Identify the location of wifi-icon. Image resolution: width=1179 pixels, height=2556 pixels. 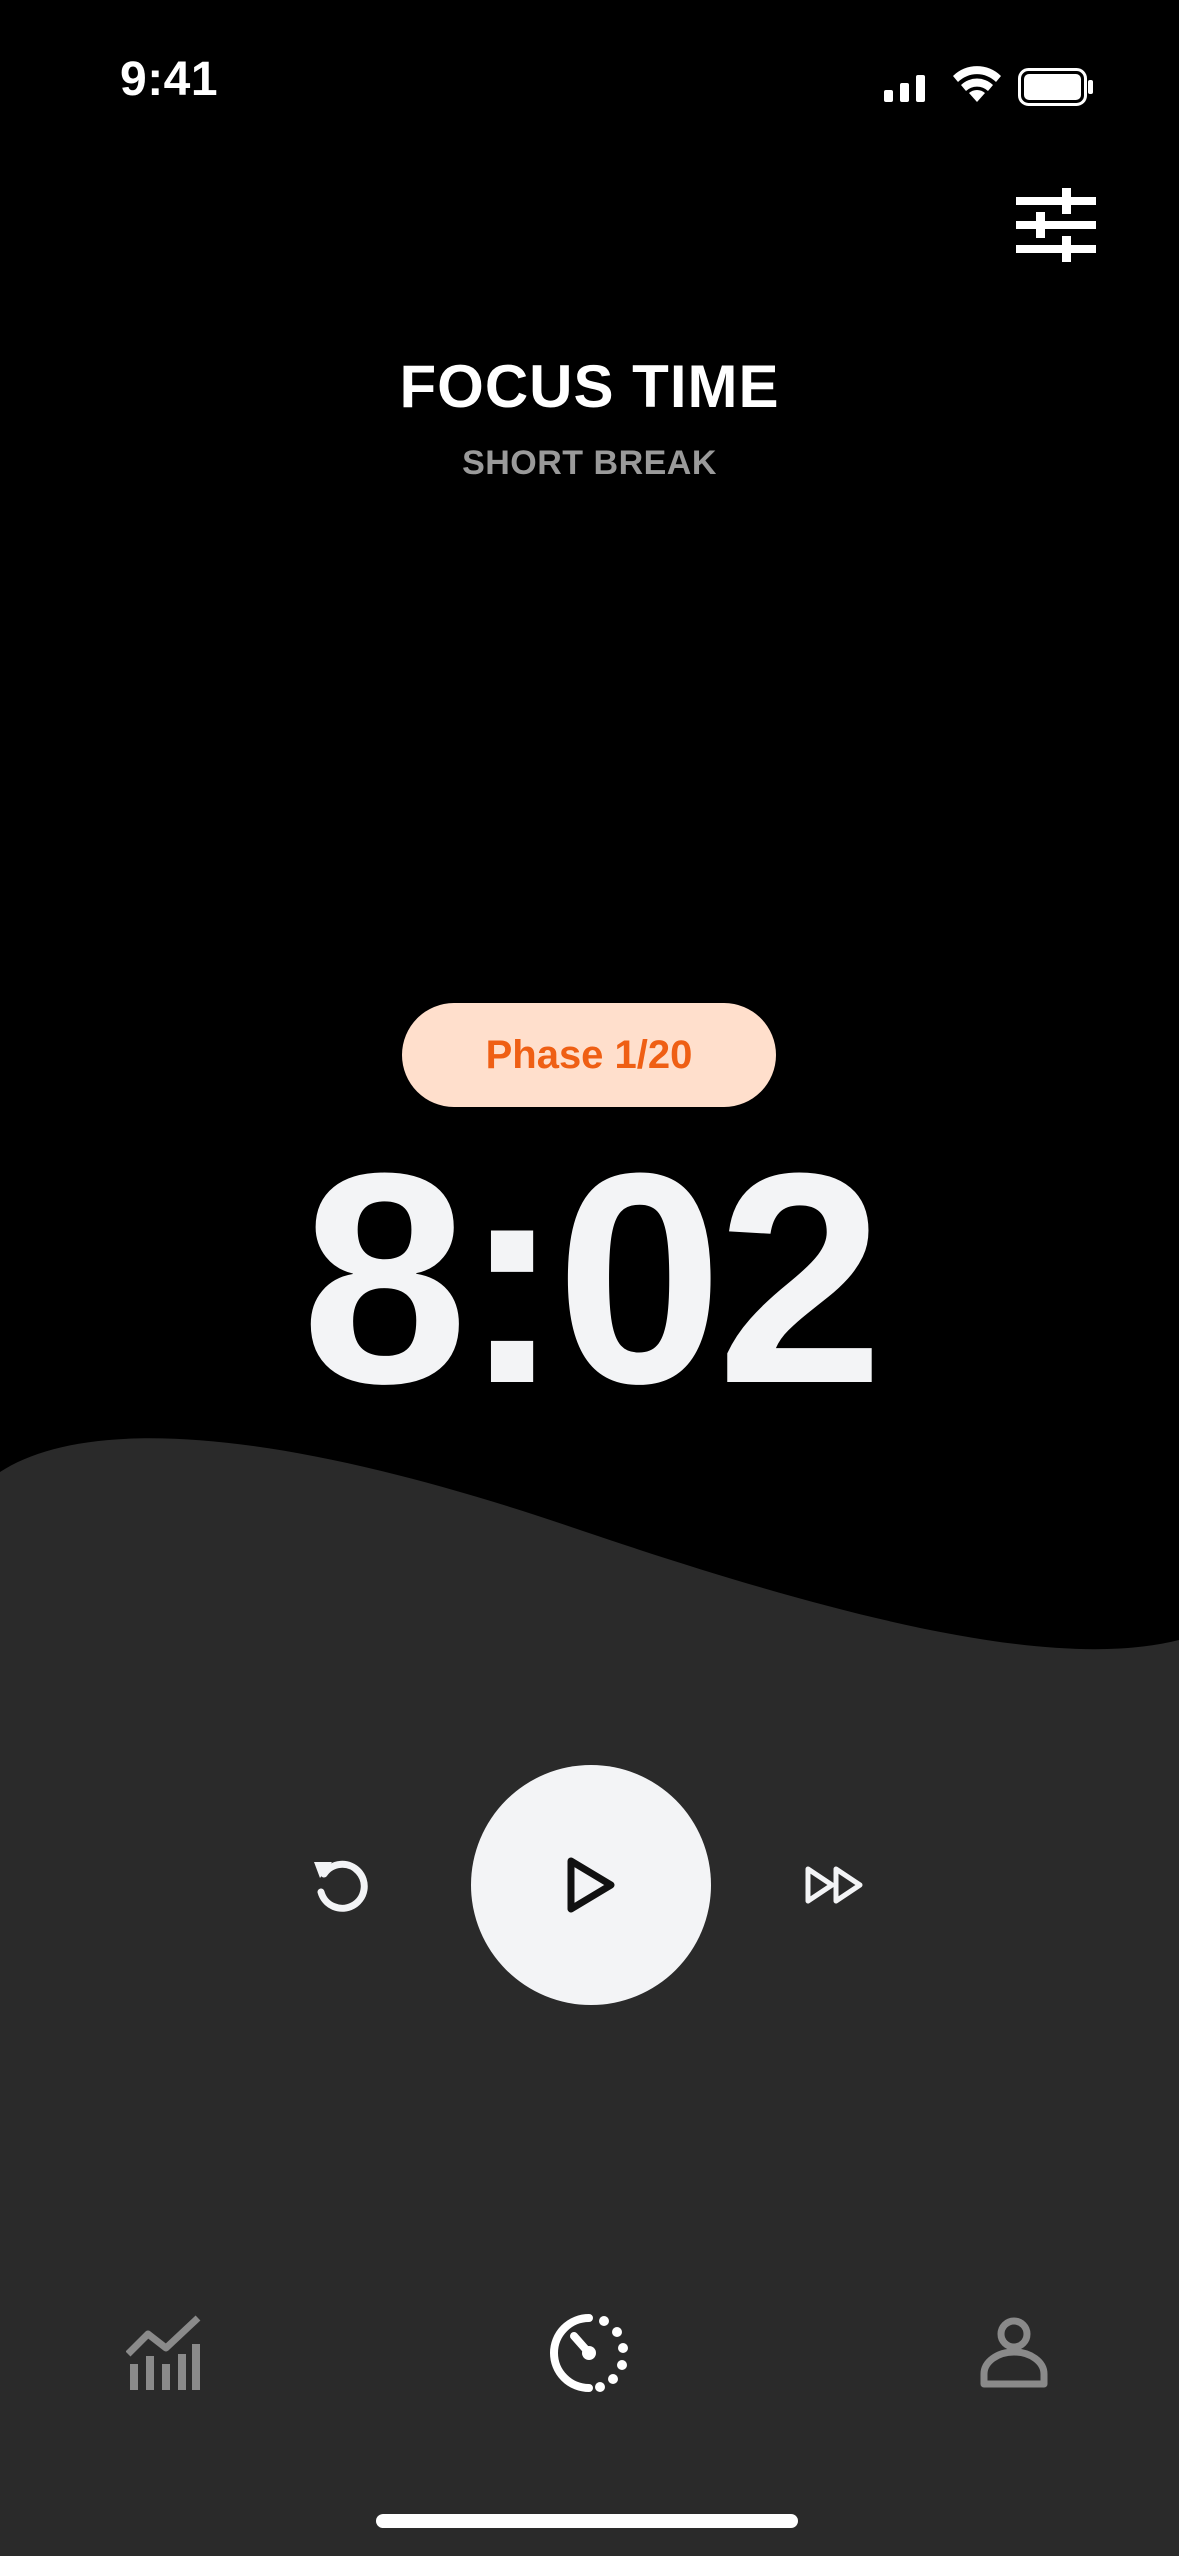
(977, 84).